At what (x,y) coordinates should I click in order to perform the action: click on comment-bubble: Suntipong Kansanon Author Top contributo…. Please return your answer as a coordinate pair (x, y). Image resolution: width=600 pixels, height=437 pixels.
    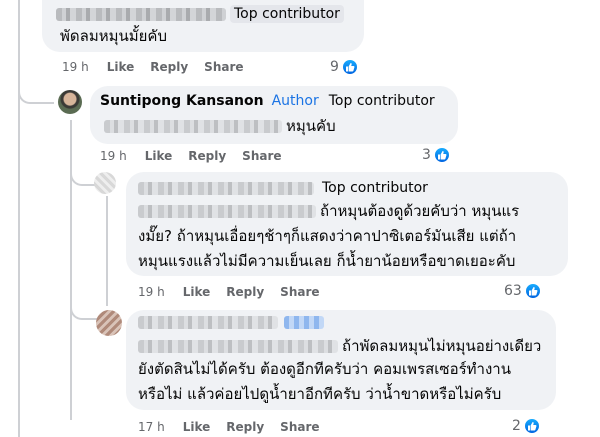
    Looking at the image, I should click on (274, 115).